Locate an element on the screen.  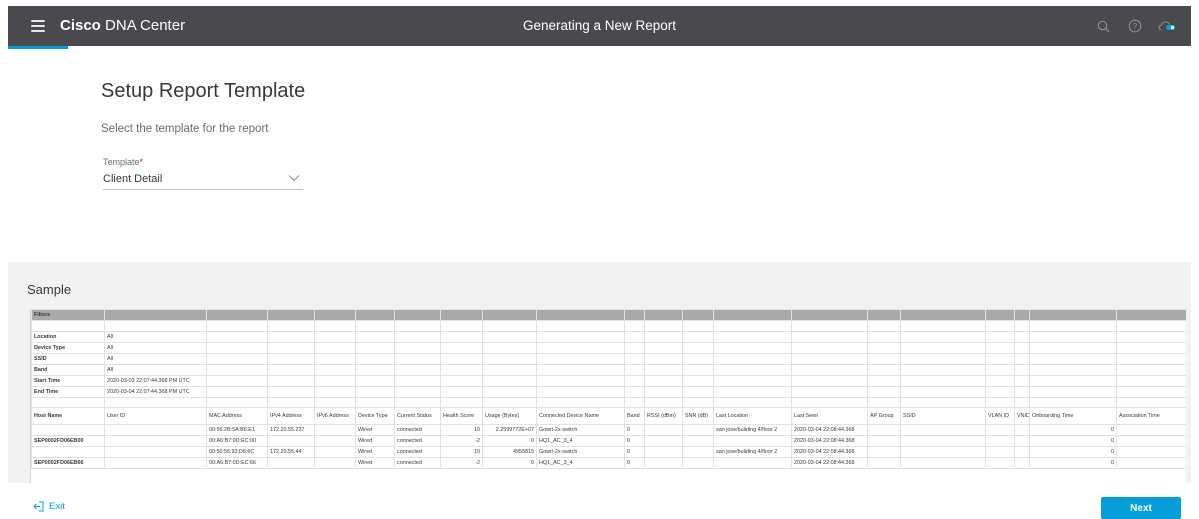
column-header: Last Seen is located at coordinates (829, 416).